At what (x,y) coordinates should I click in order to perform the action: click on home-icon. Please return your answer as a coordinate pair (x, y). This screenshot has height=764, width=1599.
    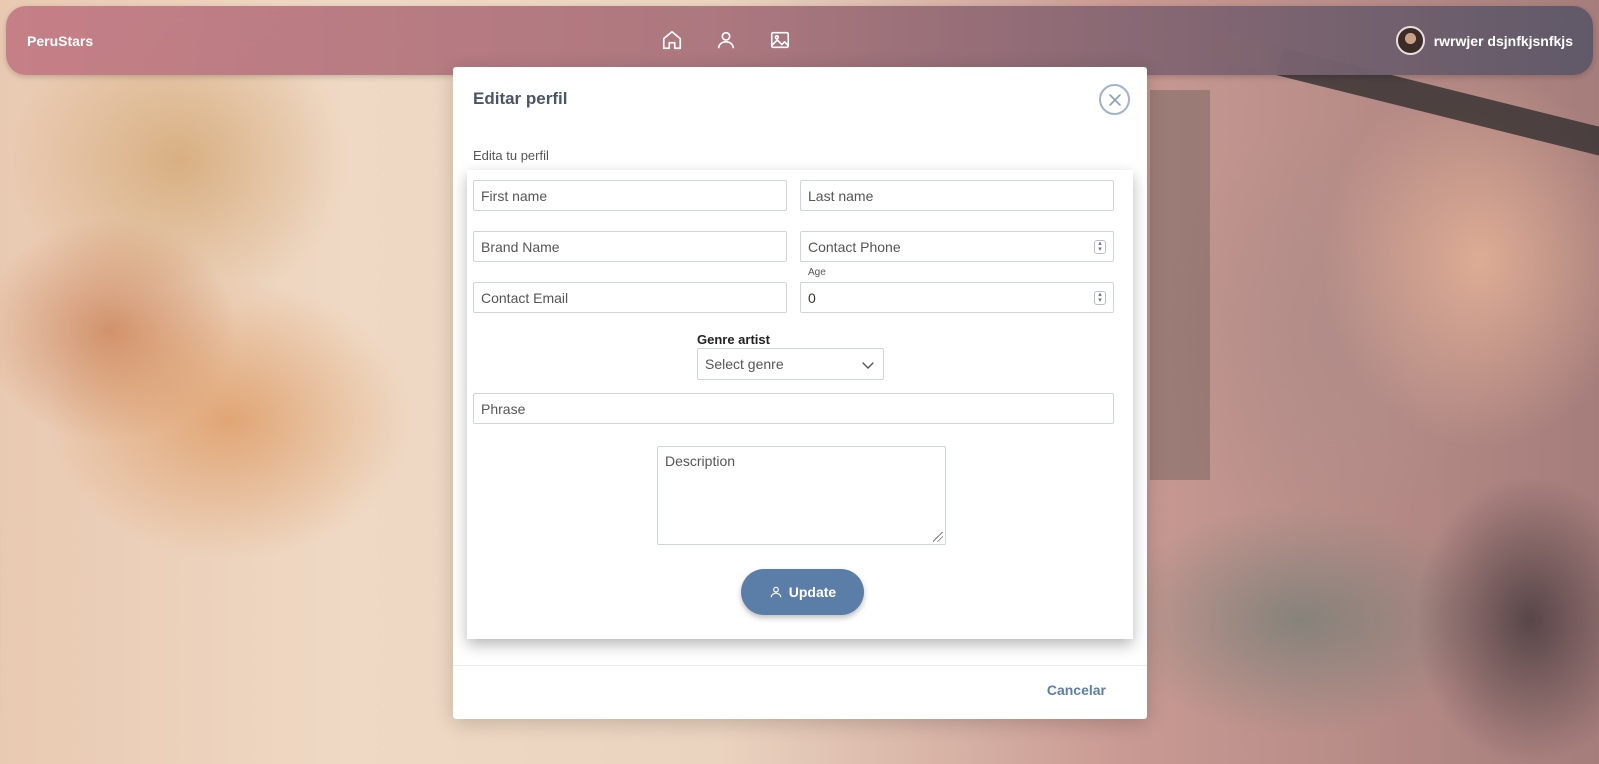
    Looking at the image, I should click on (672, 40).